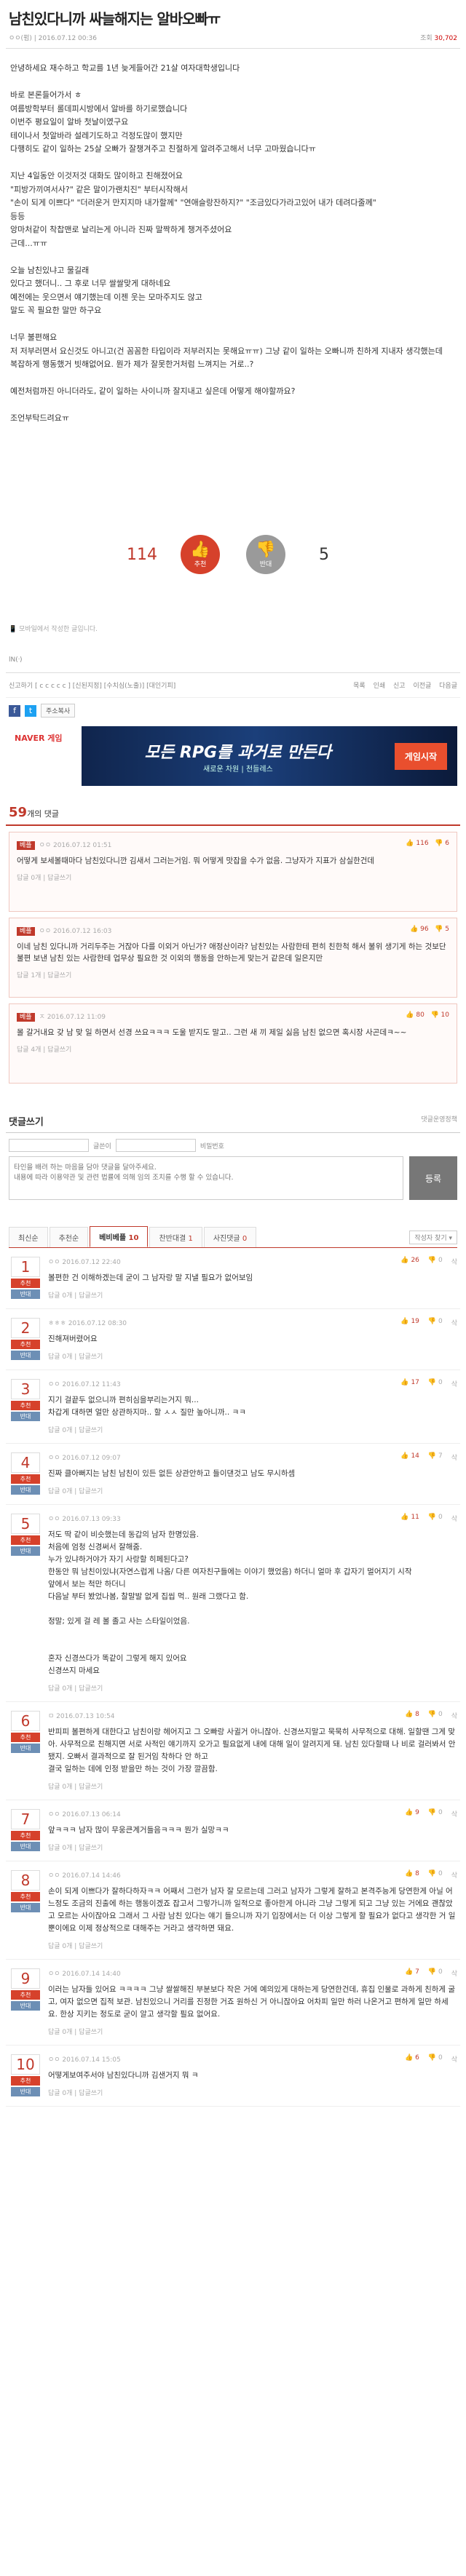  What do you see at coordinates (433, 1237) in the screenshot?
I see `author-search-select: 작성자 찾기 ▾` at bounding box center [433, 1237].